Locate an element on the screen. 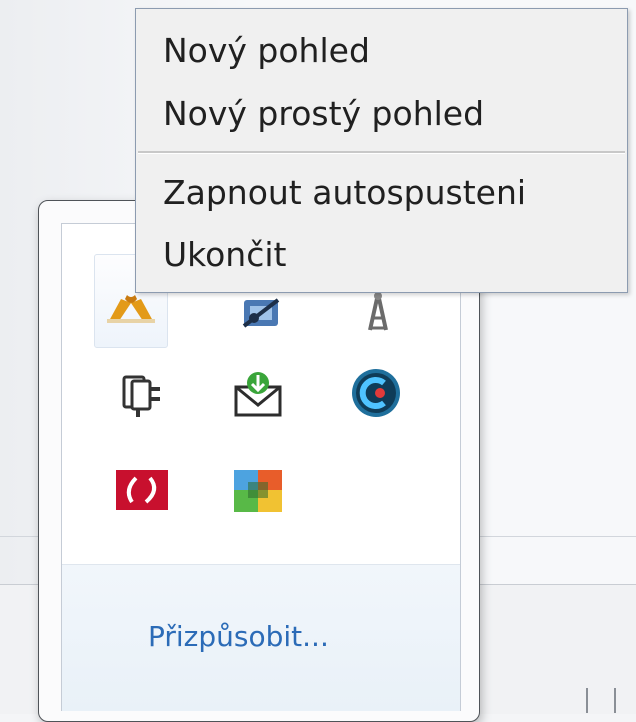 Image resolution: width=636 pixels, height=722 pixels. menu-item-exit: Ukončit is located at coordinates (224, 254).